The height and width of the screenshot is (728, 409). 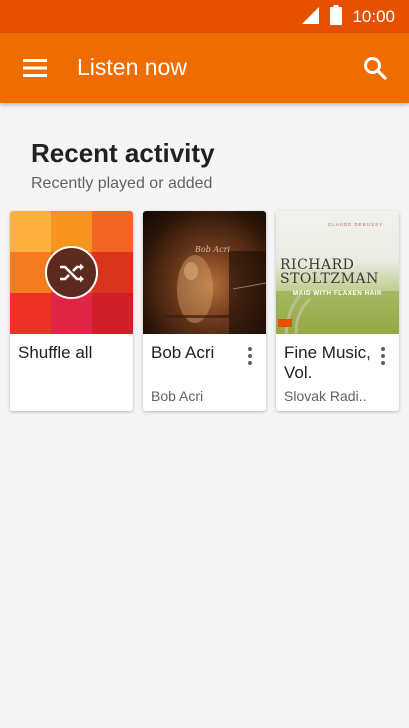 What do you see at coordinates (183, 352) in the screenshot?
I see `card-title: Bob Acri` at bounding box center [183, 352].